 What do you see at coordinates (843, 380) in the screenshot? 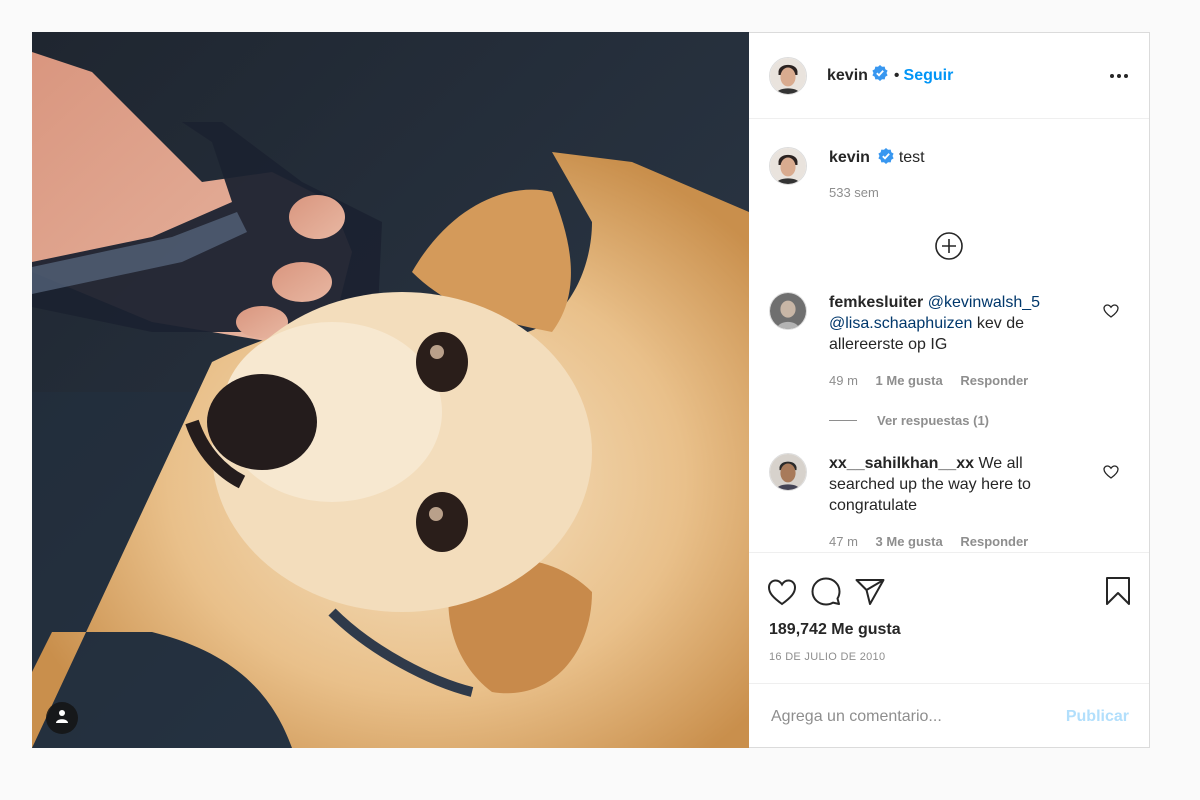
I see `comment-time: 49 m` at bounding box center [843, 380].